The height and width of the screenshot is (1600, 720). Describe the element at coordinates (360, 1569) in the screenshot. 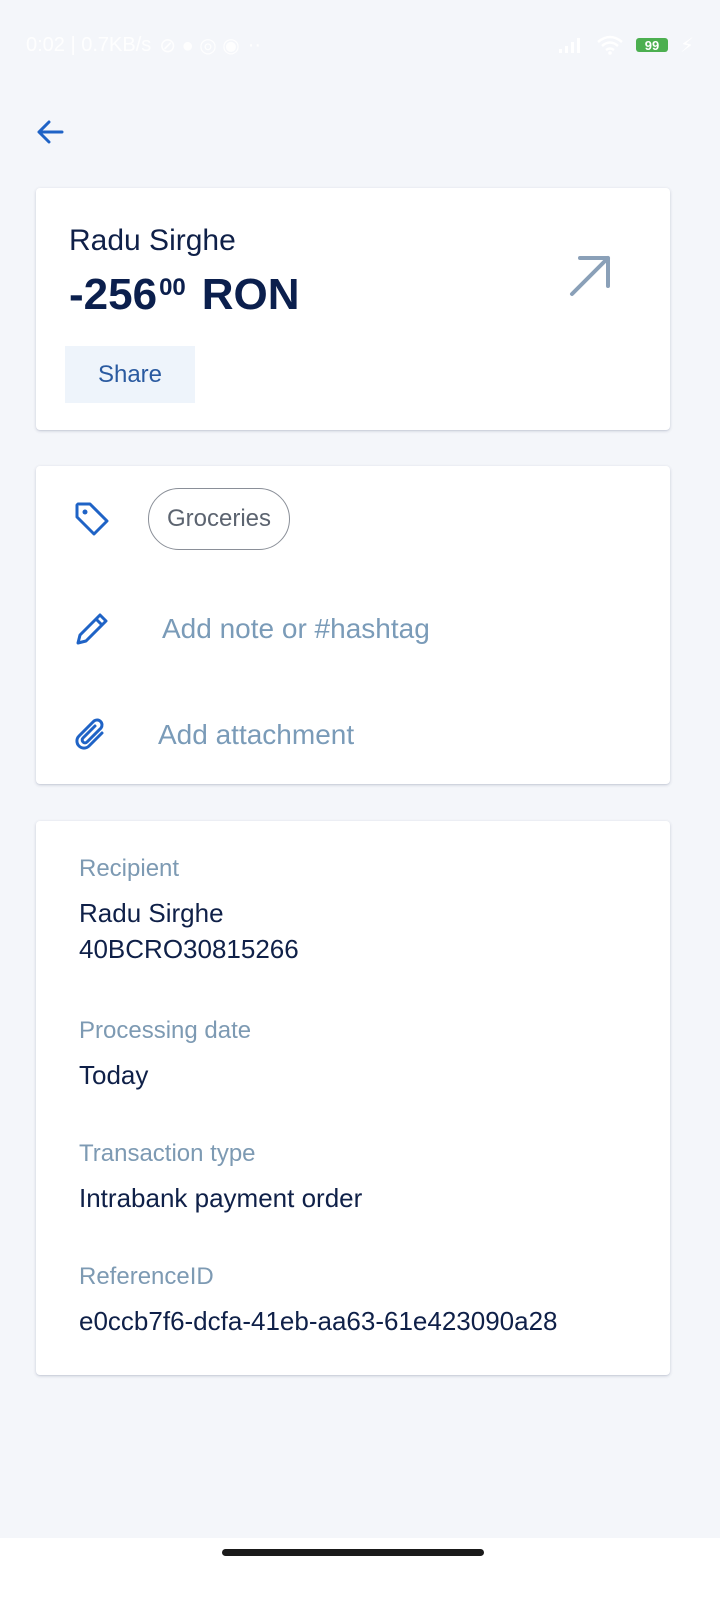

I see `navigation-bar` at that location.